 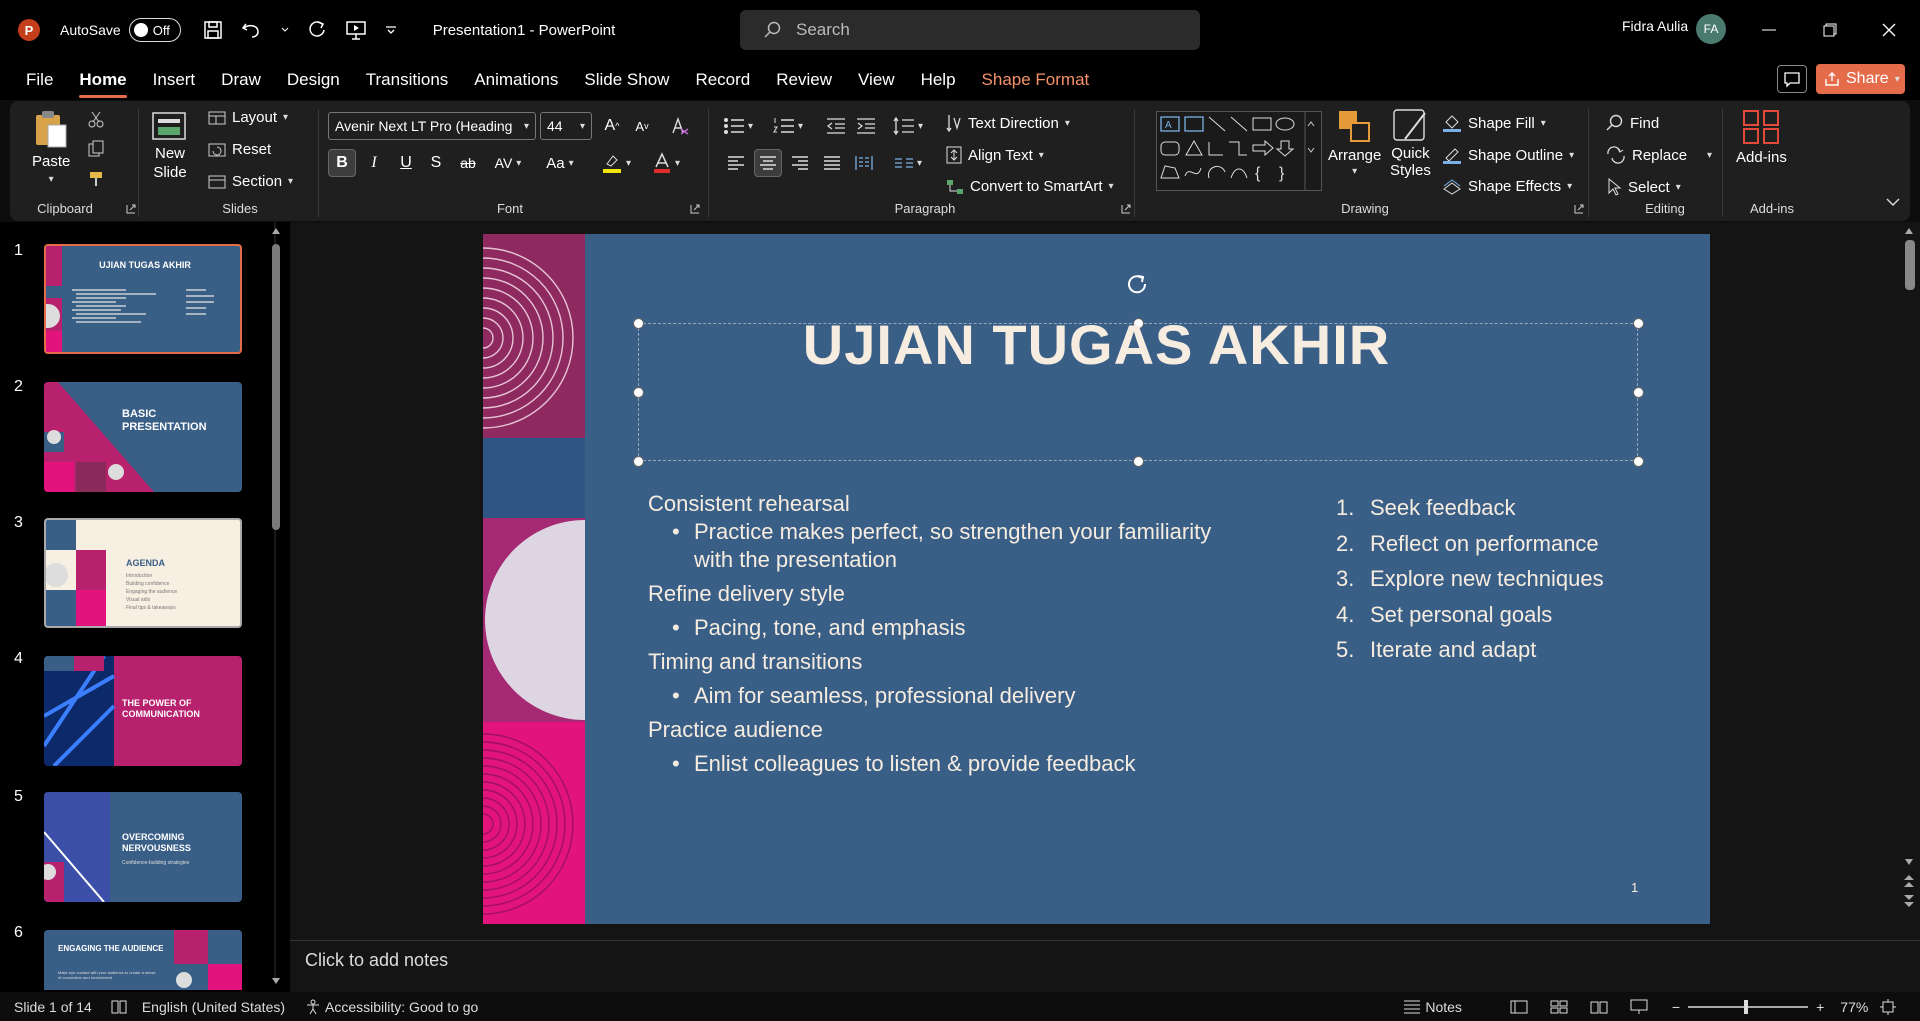 I want to click on shape-effects-button: Shape Effects ▾, so click(x=1507, y=186).